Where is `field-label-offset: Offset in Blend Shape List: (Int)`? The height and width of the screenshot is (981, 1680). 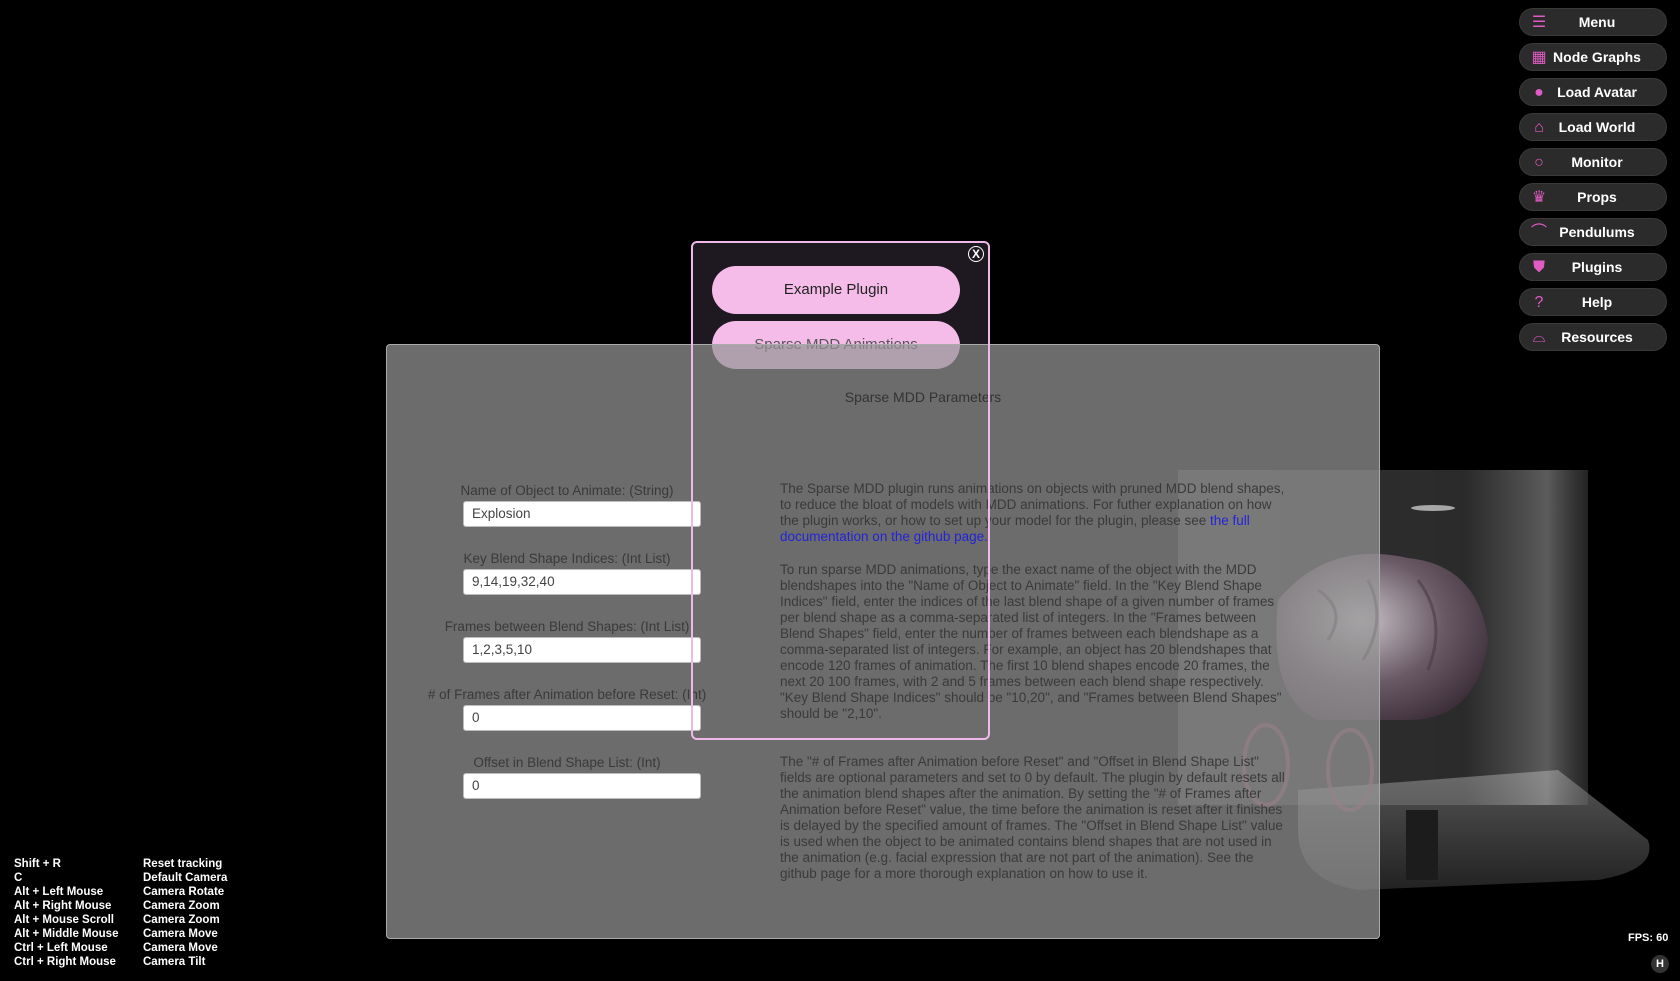 field-label-offset: Offset in Blend Shape List: (Int) is located at coordinates (567, 762).